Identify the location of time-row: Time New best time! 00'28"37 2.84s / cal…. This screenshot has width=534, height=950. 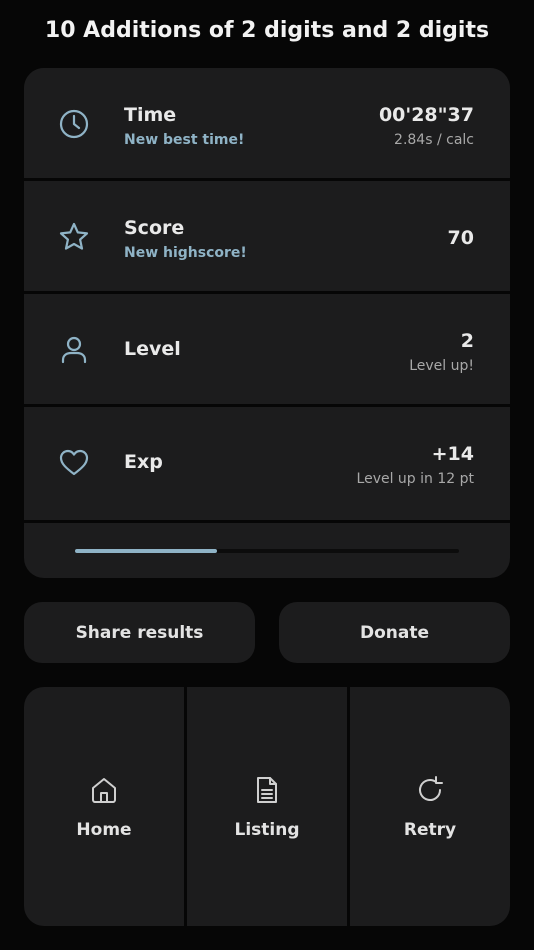
(267, 123).